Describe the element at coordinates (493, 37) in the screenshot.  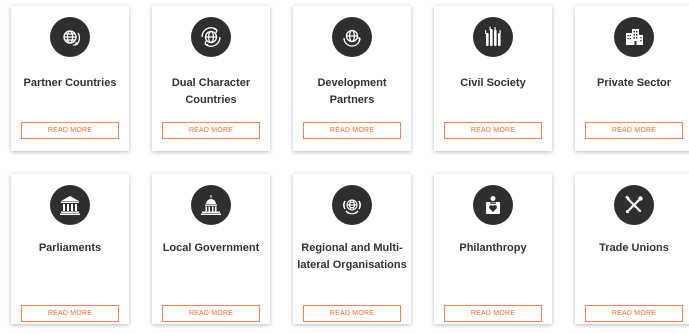
I see `raised-hands-icon` at that location.